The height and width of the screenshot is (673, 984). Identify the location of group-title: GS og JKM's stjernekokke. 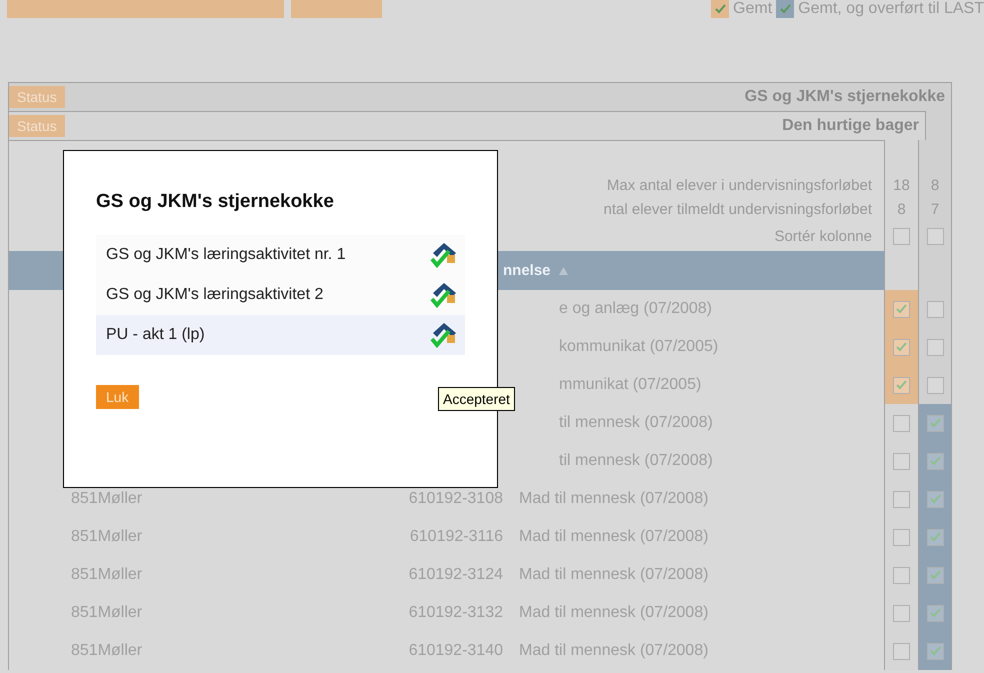
(844, 97).